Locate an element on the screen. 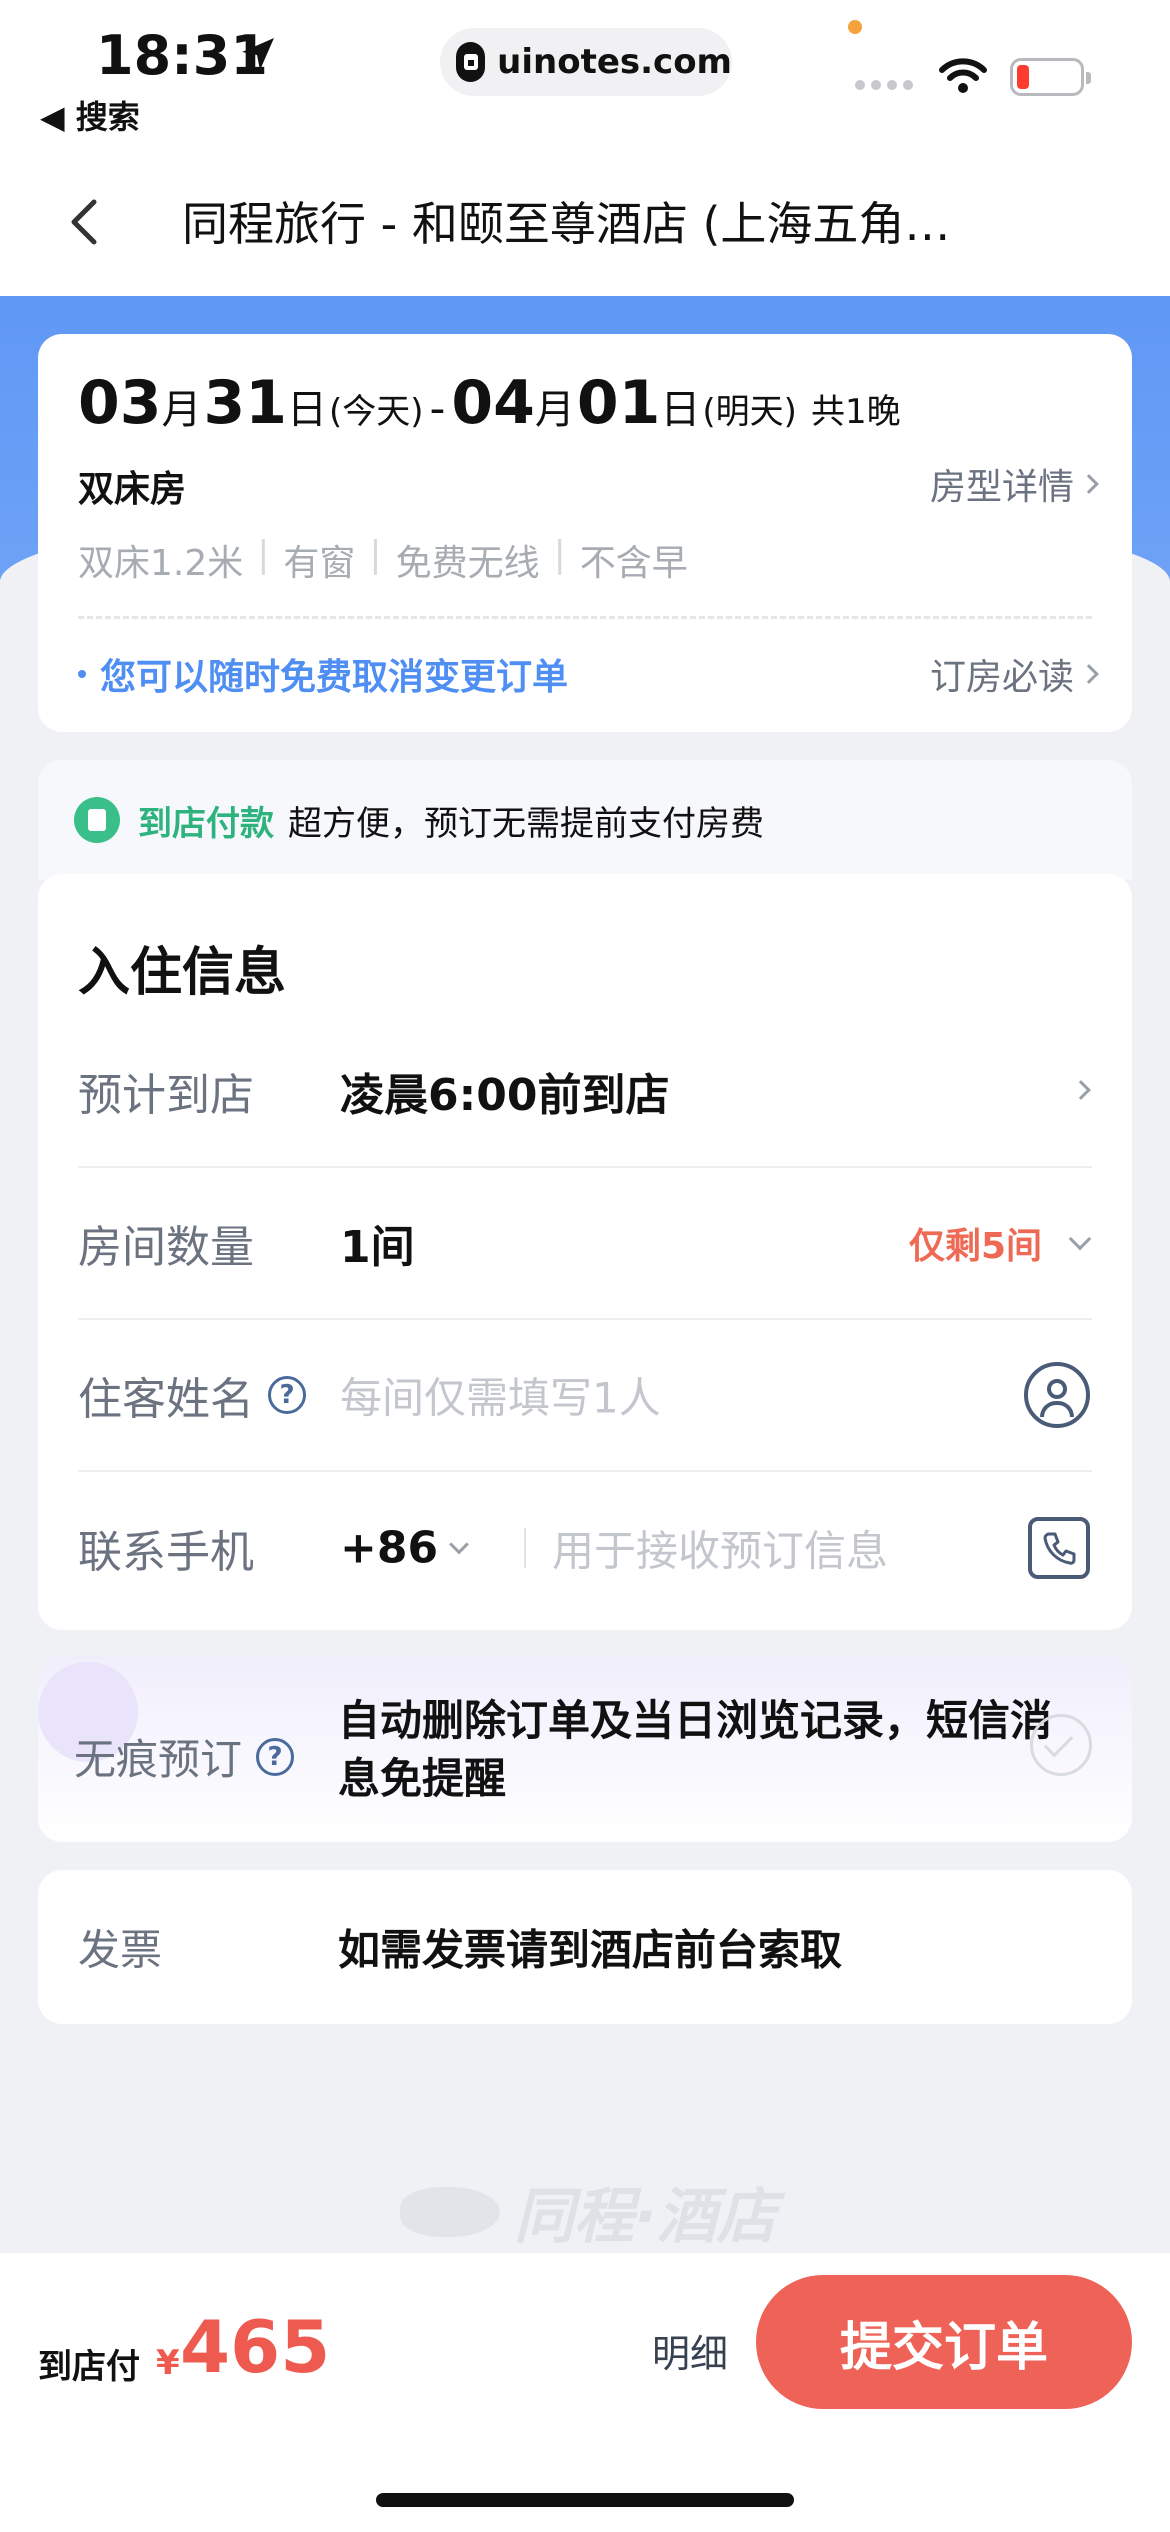 The image size is (1170, 2532). private-booking-description: 自动删除订单及当日浏览记录，短信消息免提醒 is located at coordinates (695, 1749).